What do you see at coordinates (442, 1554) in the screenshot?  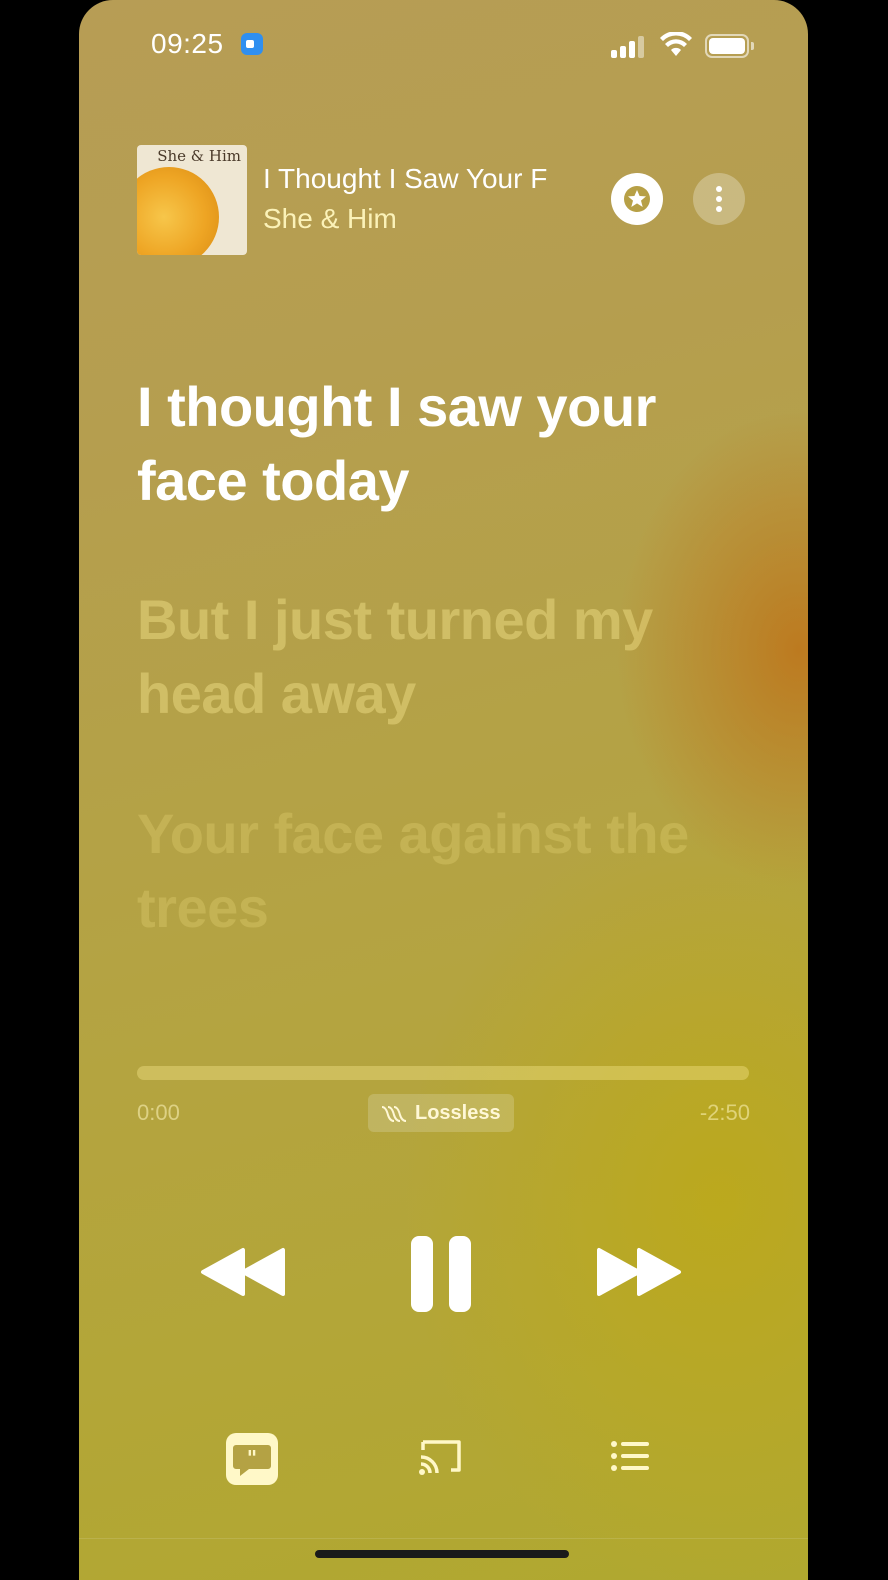 I see `home-indicator` at bounding box center [442, 1554].